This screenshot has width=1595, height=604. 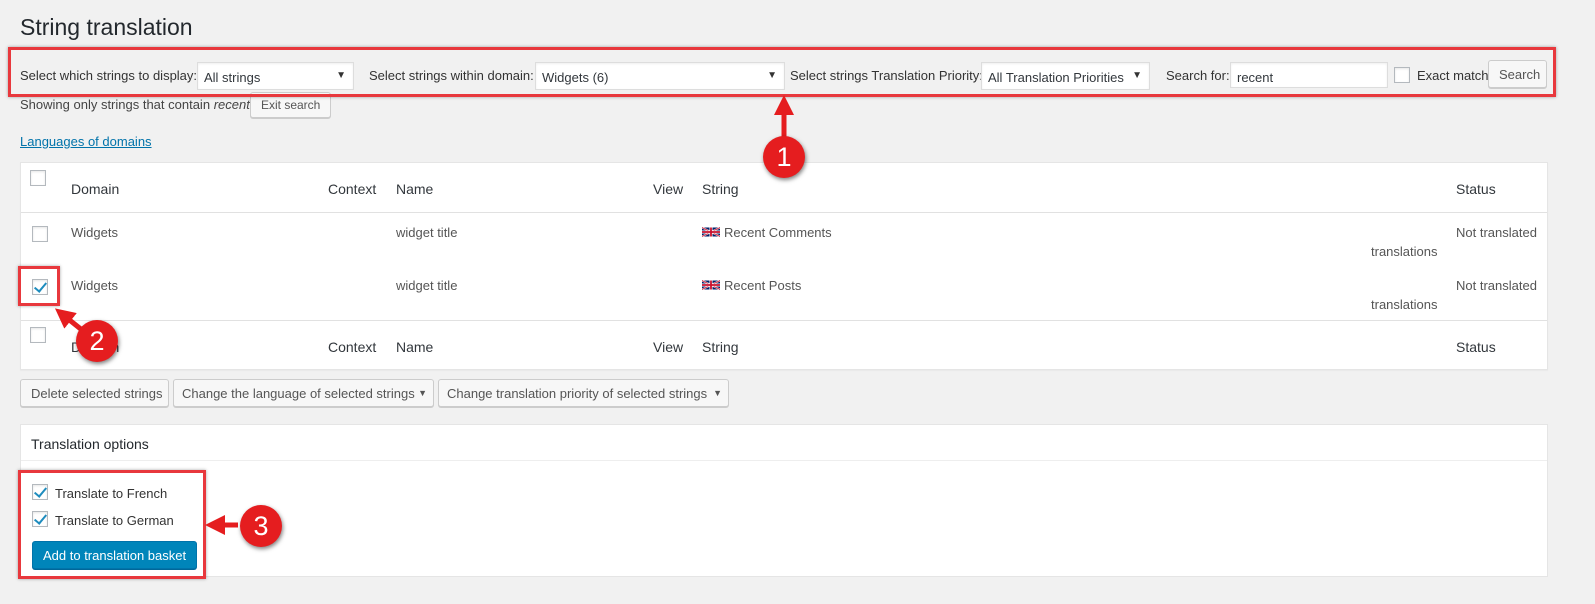 What do you see at coordinates (784, 157) in the screenshot?
I see `annotation-badge-1: 1` at bounding box center [784, 157].